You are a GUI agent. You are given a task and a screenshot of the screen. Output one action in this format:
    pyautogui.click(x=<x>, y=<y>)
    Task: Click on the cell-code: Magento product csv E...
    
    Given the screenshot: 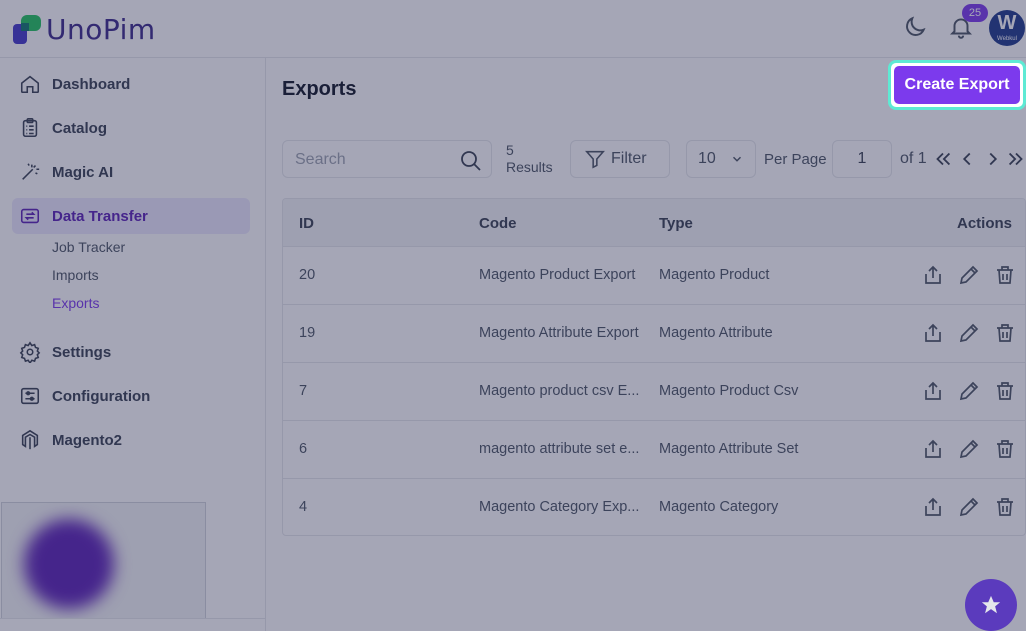 What is the action you would take?
    pyautogui.click(x=559, y=391)
    